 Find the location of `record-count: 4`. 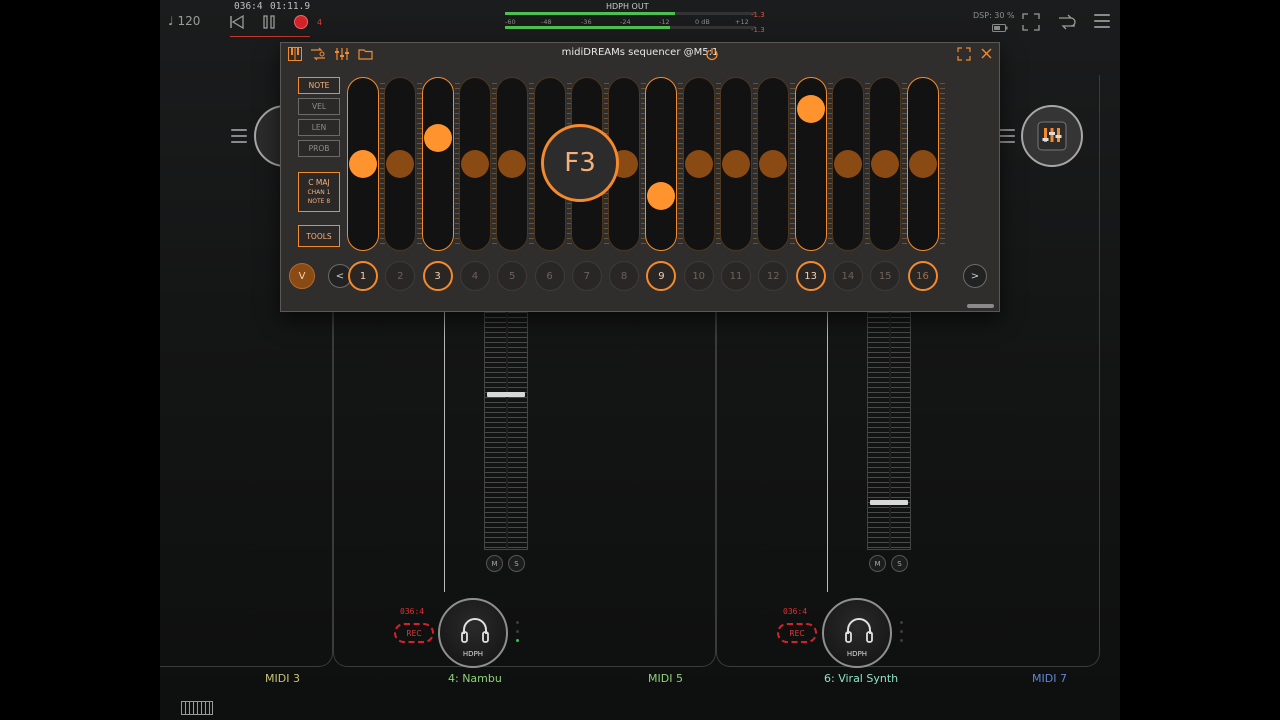

record-count: 4 is located at coordinates (320, 22).